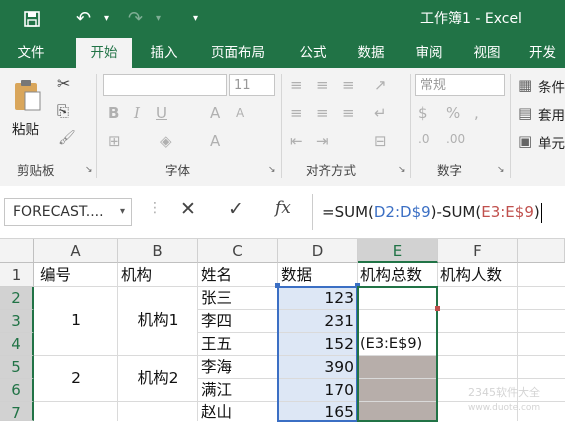 This screenshot has width=565, height=425. Describe the element at coordinates (195, 19) in the screenshot. I see `customize-qat-icon: ▾` at that location.